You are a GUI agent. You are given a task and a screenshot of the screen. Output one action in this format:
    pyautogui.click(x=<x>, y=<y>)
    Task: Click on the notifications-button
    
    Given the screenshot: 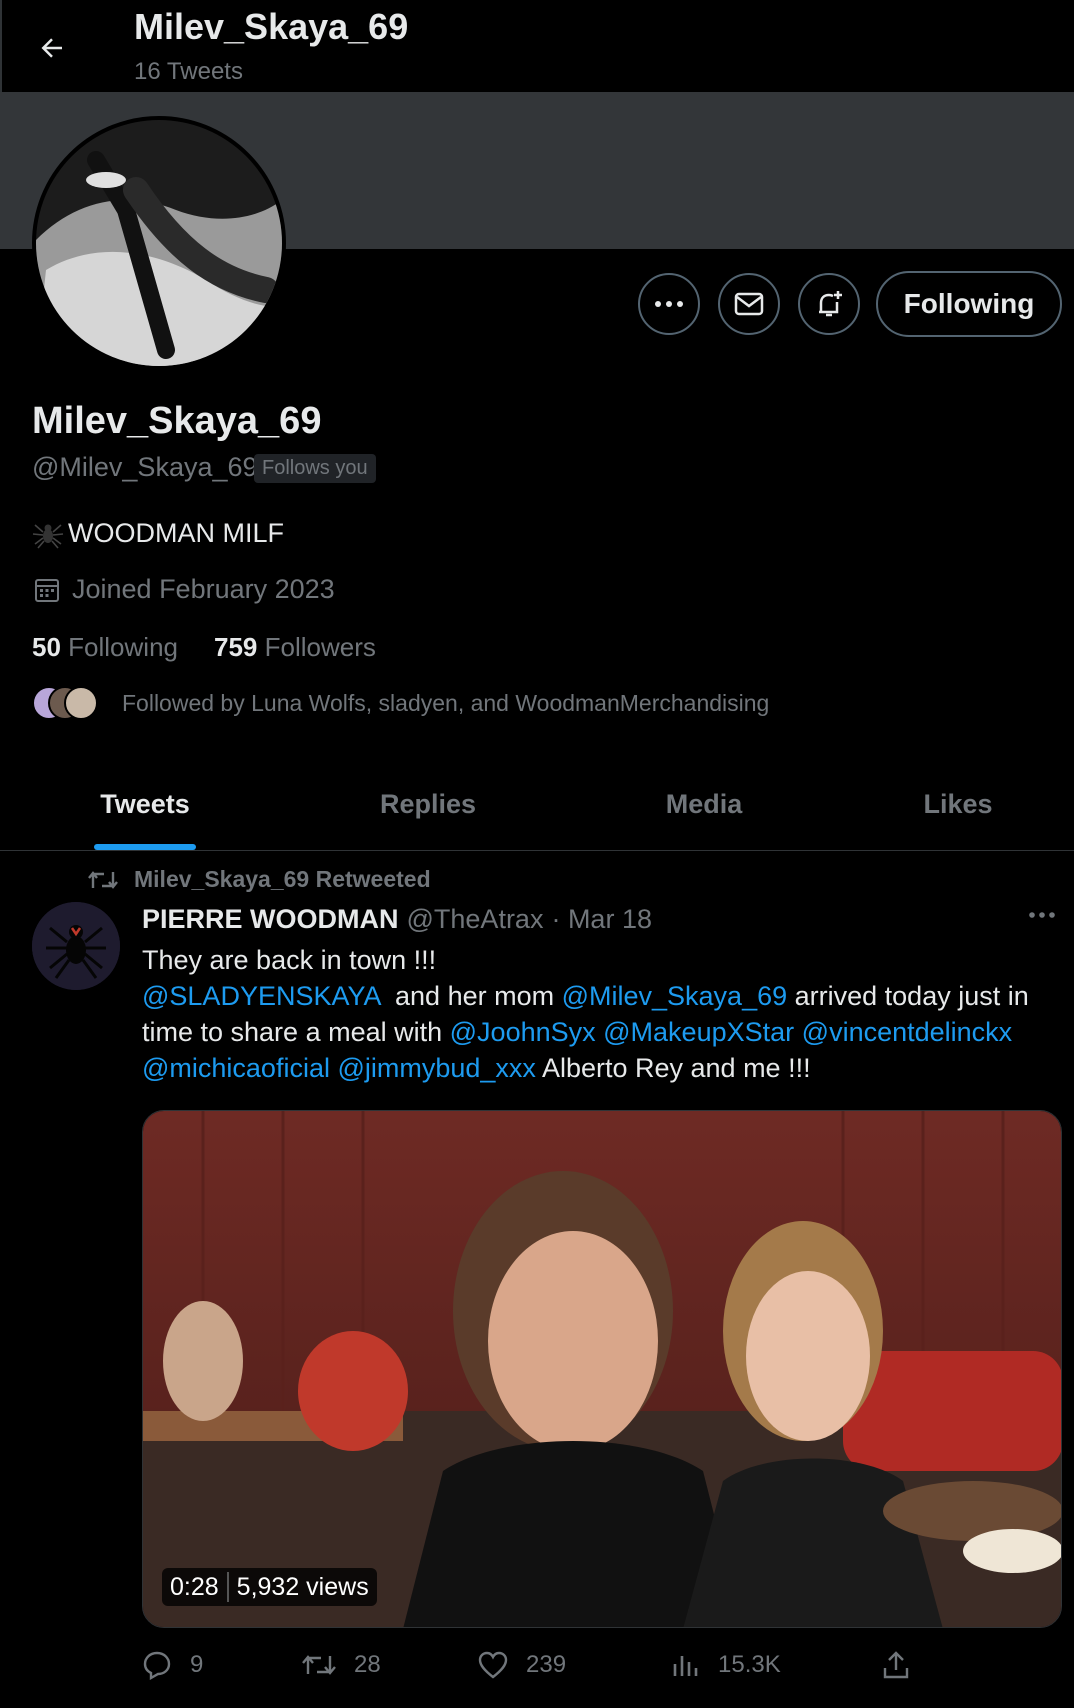 What is the action you would take?
    pyautogui.click(x=829, y=304)
    